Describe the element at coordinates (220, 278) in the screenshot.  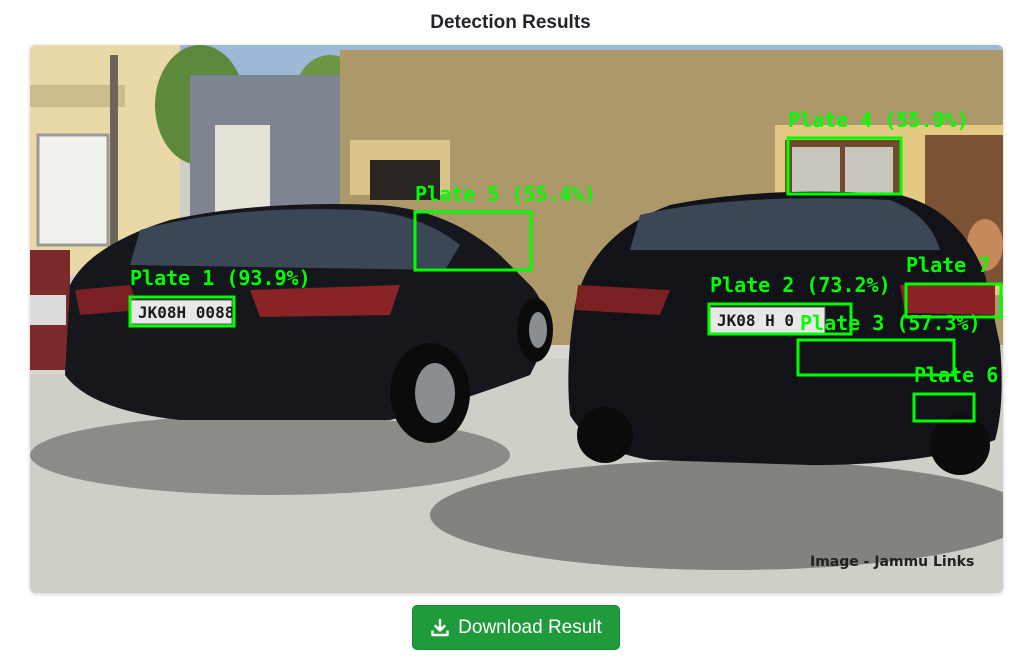
I see `plate-1-label: Plate 1 (93.9%)` at that location.